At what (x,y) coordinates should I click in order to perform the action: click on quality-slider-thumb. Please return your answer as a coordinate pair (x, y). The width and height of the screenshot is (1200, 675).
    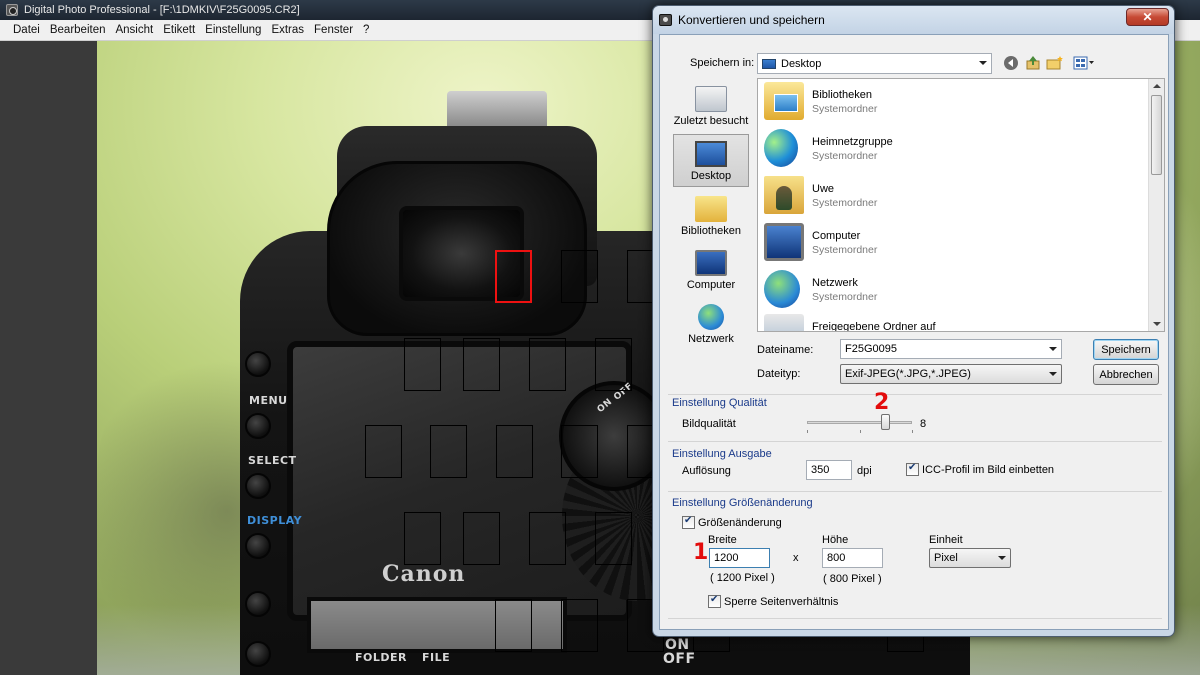
    Looking at the image, I should click on (885, 422).